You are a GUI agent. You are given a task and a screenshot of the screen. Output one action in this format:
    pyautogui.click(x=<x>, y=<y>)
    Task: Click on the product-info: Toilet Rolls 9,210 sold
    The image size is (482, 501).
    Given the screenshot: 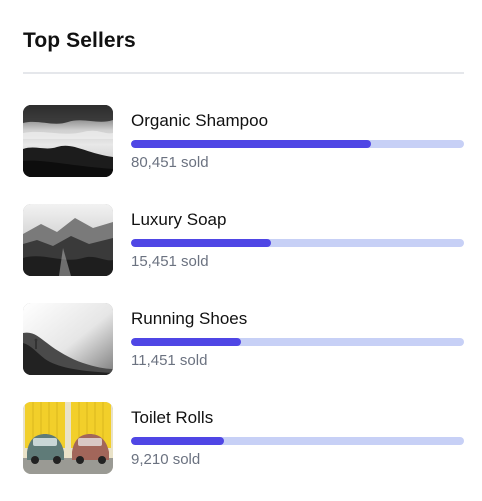 What is the action you would take?
    pyautogui.click(x=297, y=438)
    